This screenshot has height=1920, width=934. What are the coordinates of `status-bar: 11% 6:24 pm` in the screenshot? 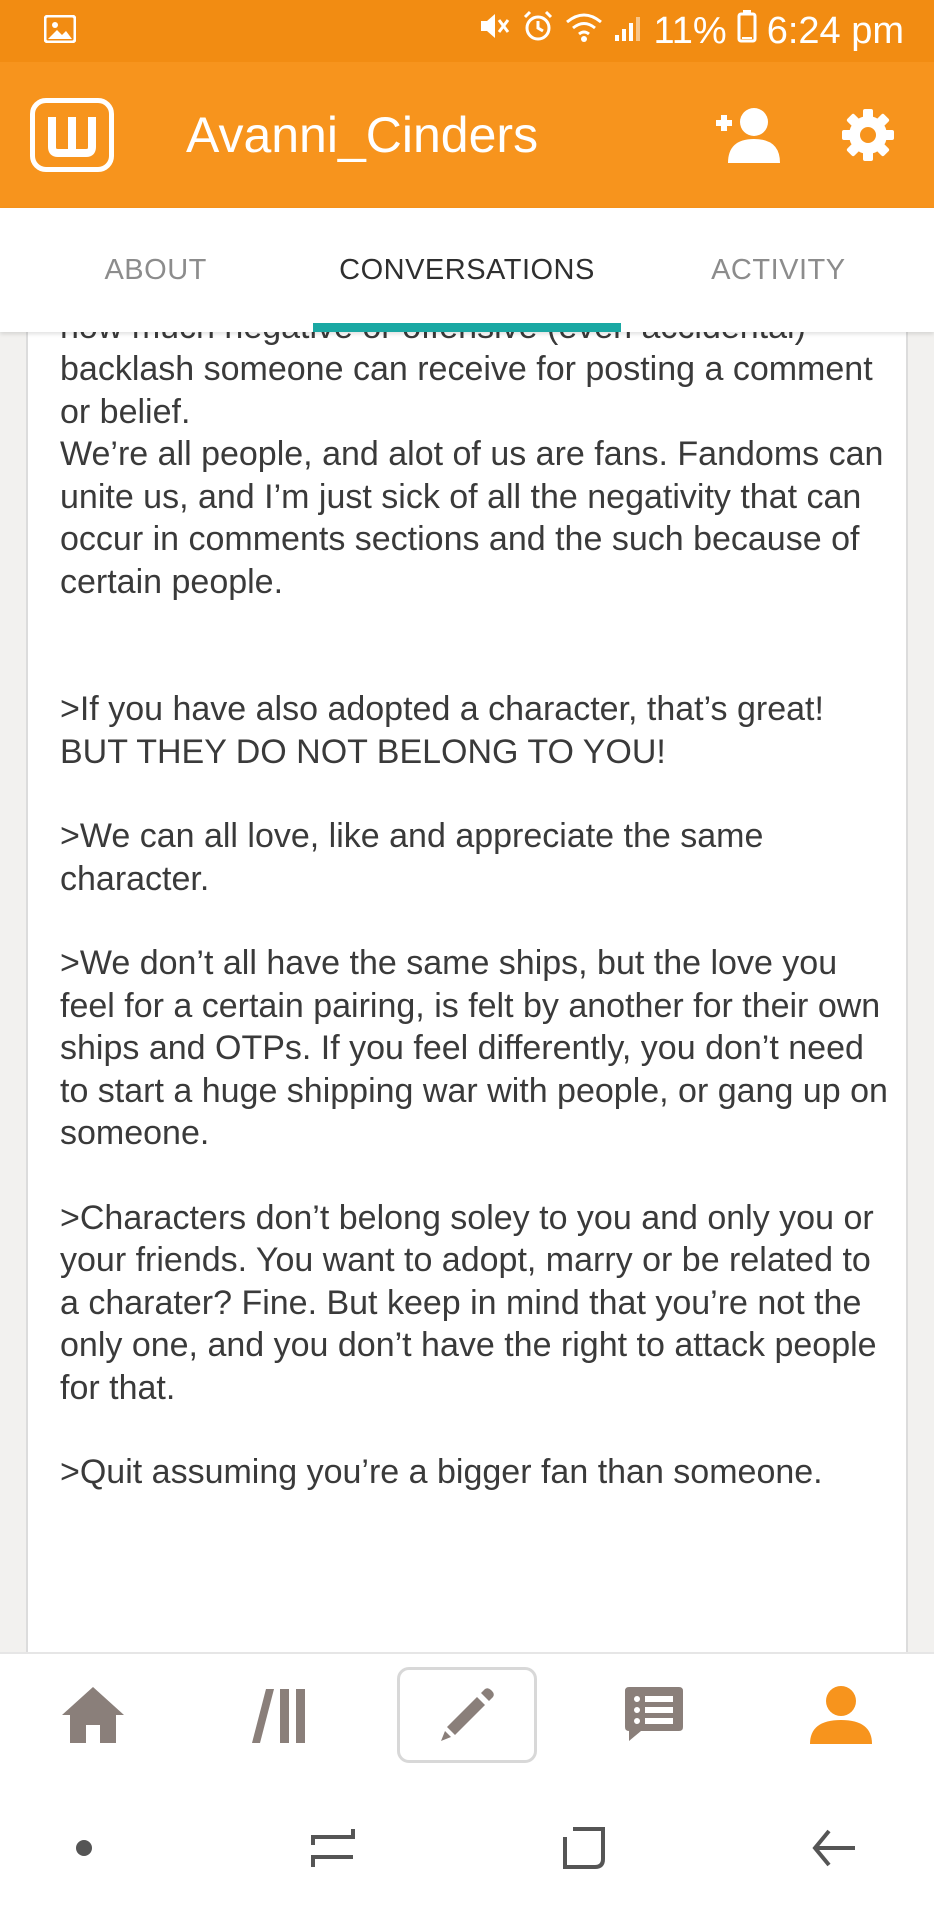 It's located at (467, 31).